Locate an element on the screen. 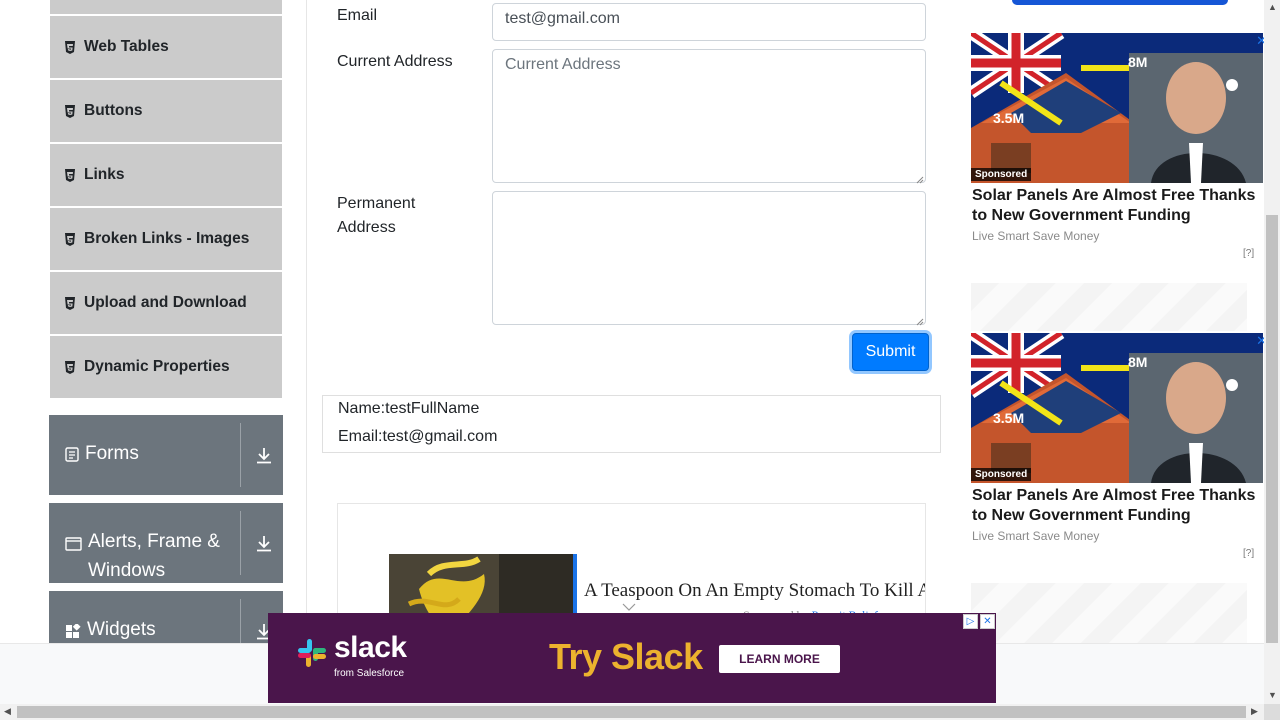  slack-from-salesforce: from Salesforce is located at coordinates (369, 673).